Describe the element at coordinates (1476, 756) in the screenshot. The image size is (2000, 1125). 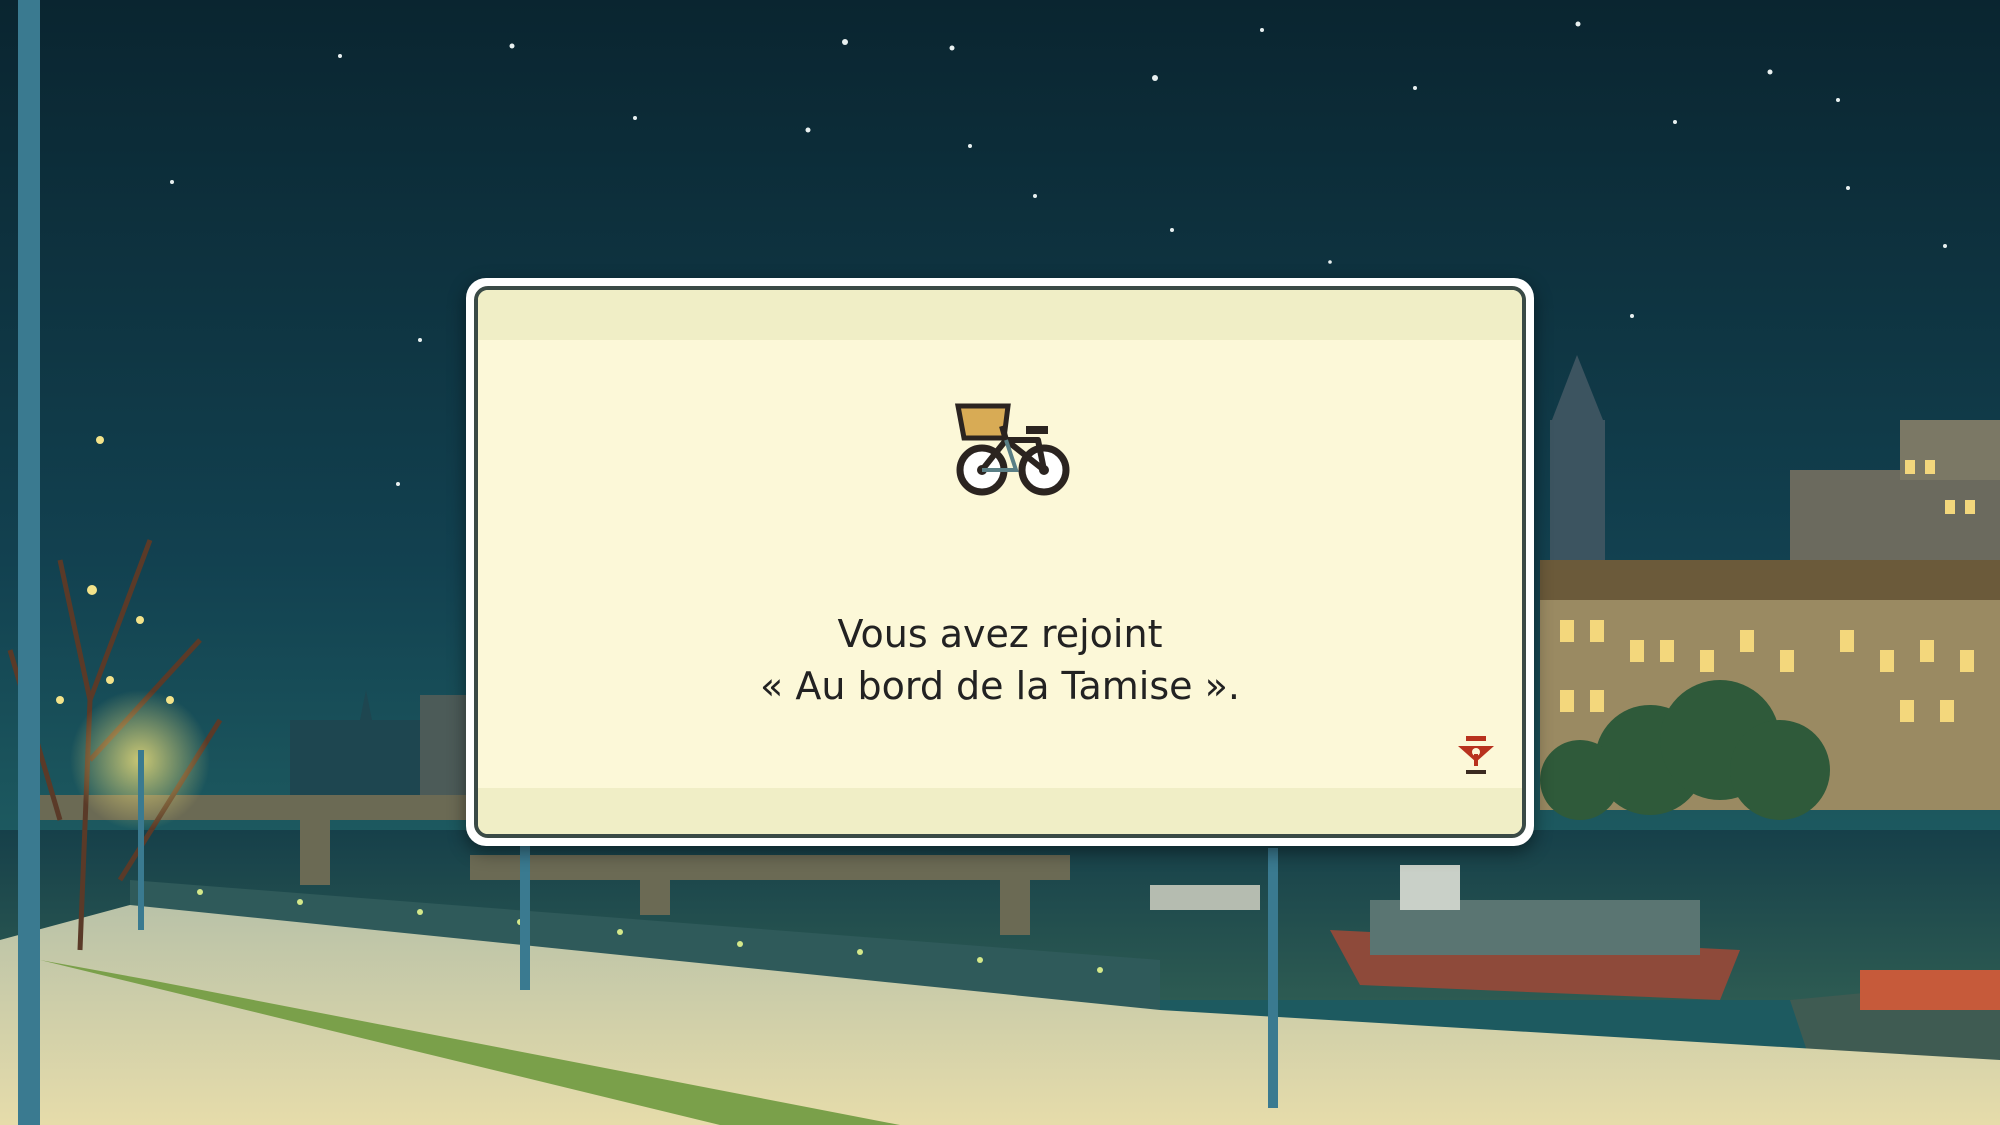
I see `next-page-icon` at that location.